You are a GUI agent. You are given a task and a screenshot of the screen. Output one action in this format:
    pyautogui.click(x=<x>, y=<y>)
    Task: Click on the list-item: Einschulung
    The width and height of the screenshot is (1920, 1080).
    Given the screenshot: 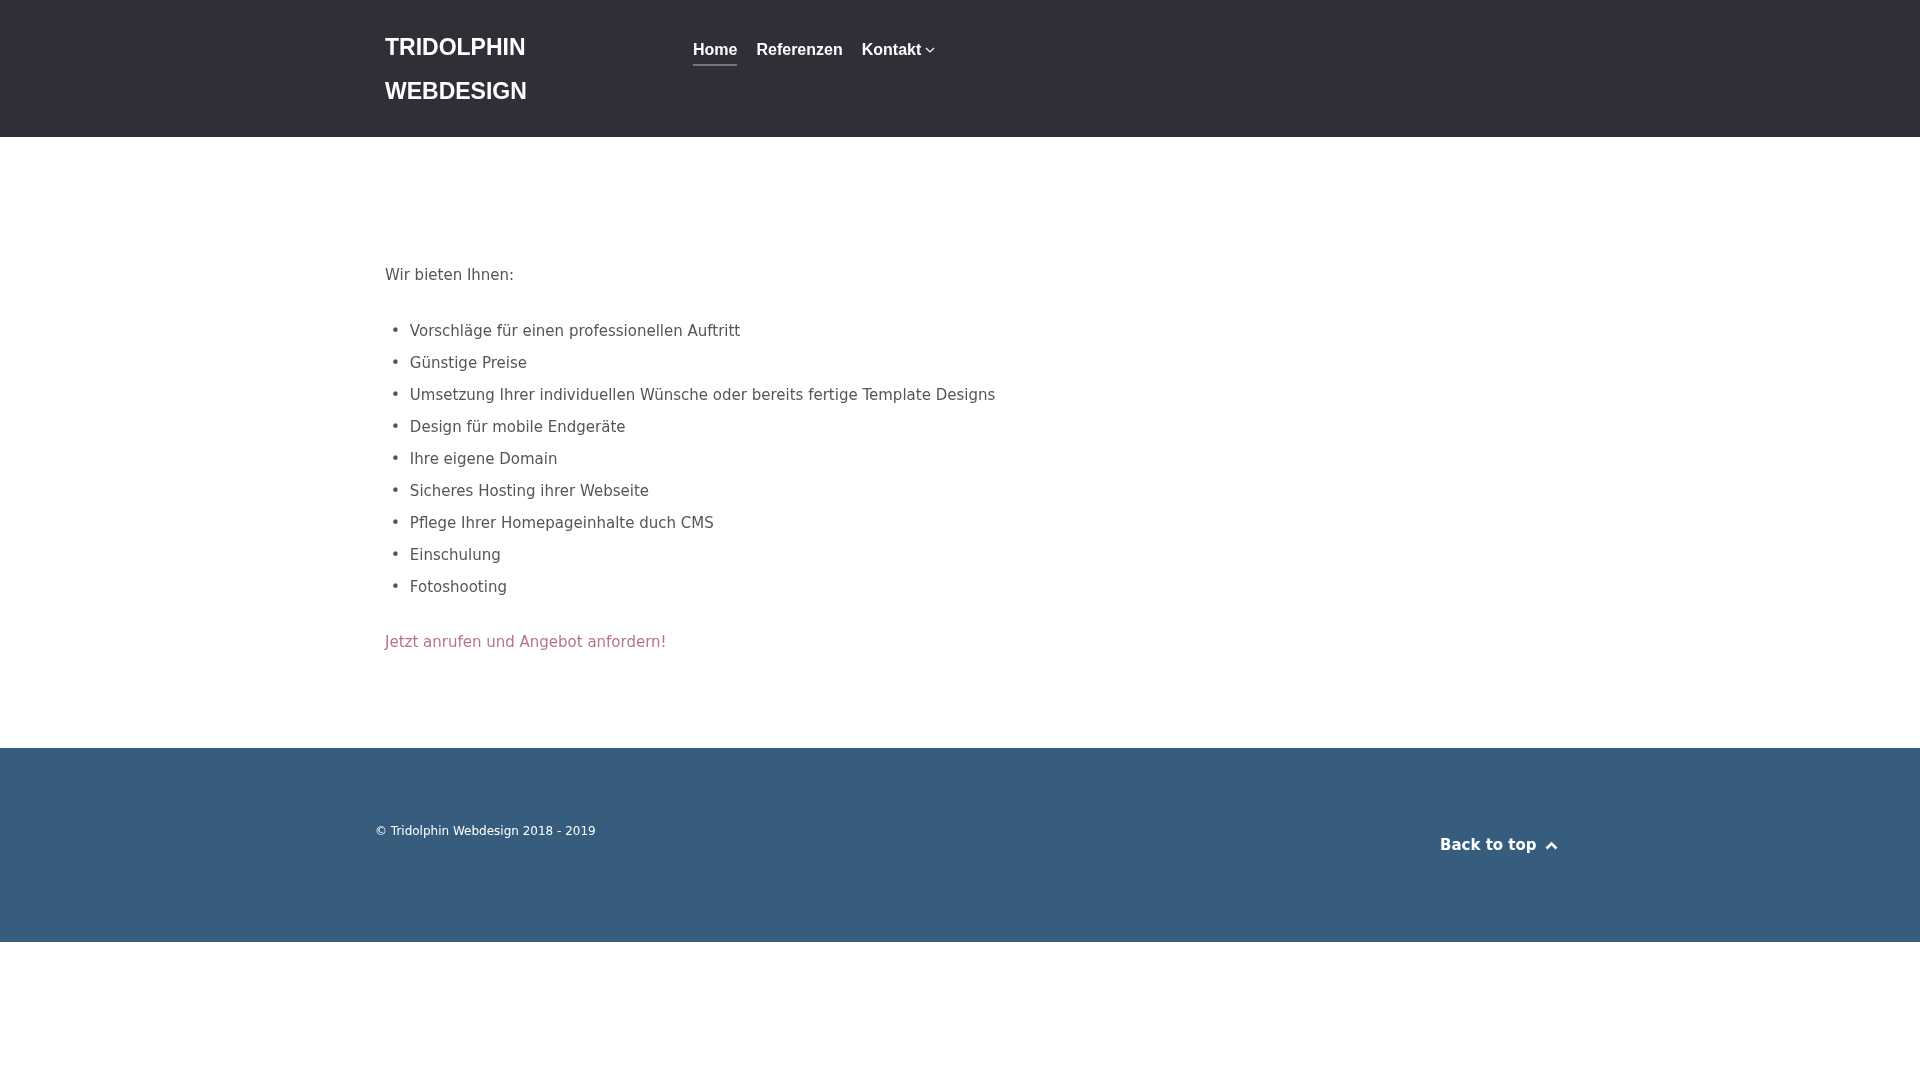 What is the action you would take?
    pyautogui.click(x=455, y=554)
    